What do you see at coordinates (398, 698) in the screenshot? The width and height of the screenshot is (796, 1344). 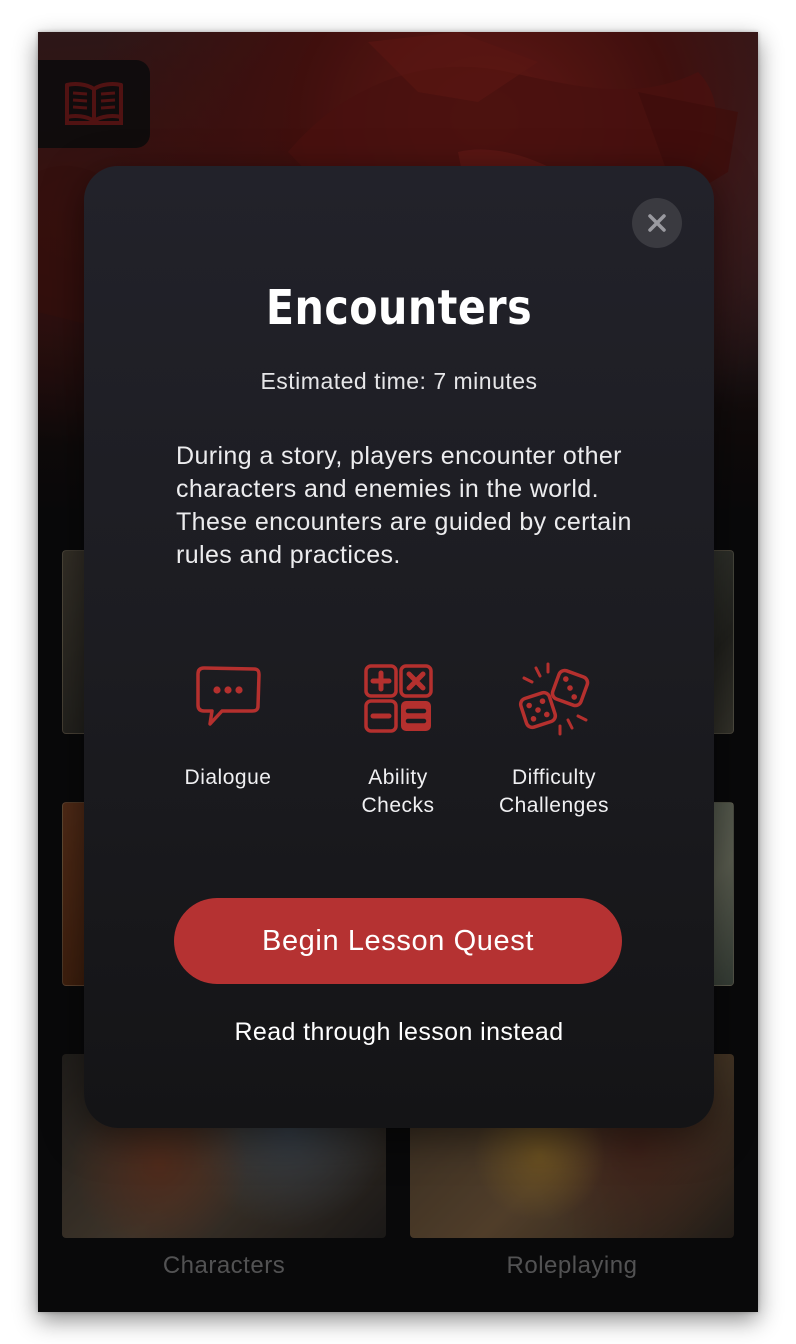 I see `calculator-icon` at bounding box center [398, 698].